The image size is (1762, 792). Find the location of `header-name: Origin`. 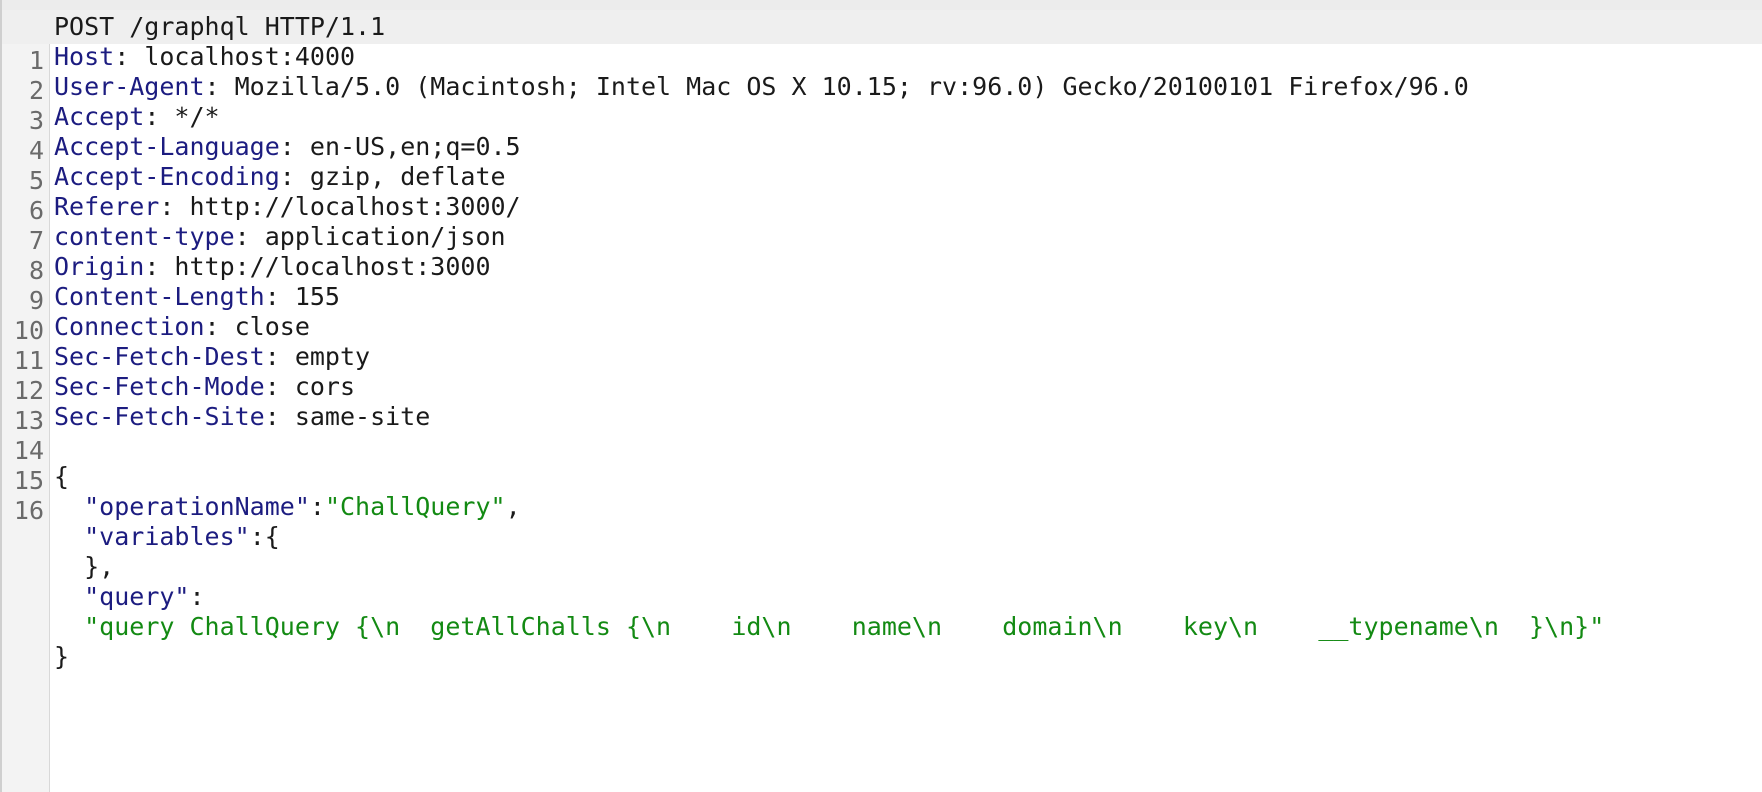

header-name: Origin is located at coordinates (99, 266).